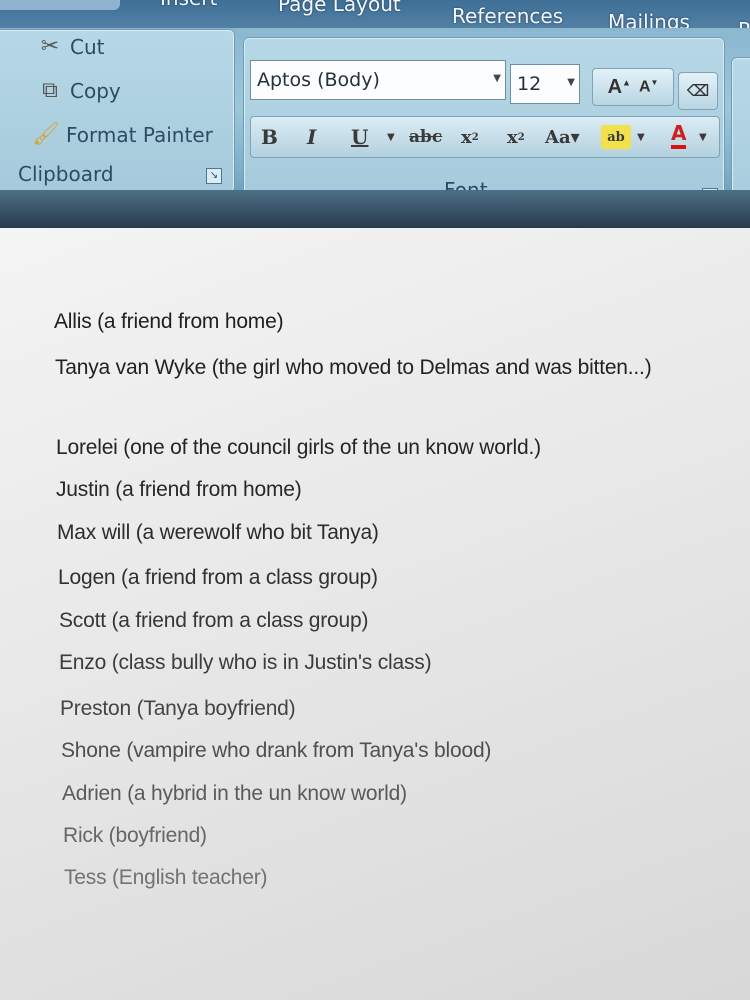 This screenshot has height=1000, width=750. I want to click on bold-icon: B, so click(269, 137).